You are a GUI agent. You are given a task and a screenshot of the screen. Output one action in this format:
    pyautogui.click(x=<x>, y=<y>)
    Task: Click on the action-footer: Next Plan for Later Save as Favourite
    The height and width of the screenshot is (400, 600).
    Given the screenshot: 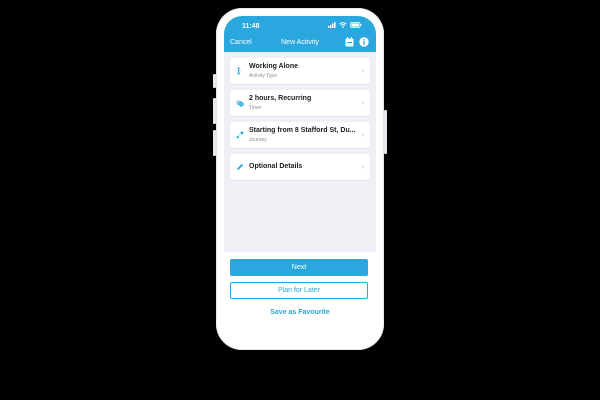 What is the action you would take?
    pyautogui.click(x=300, y=297)
    